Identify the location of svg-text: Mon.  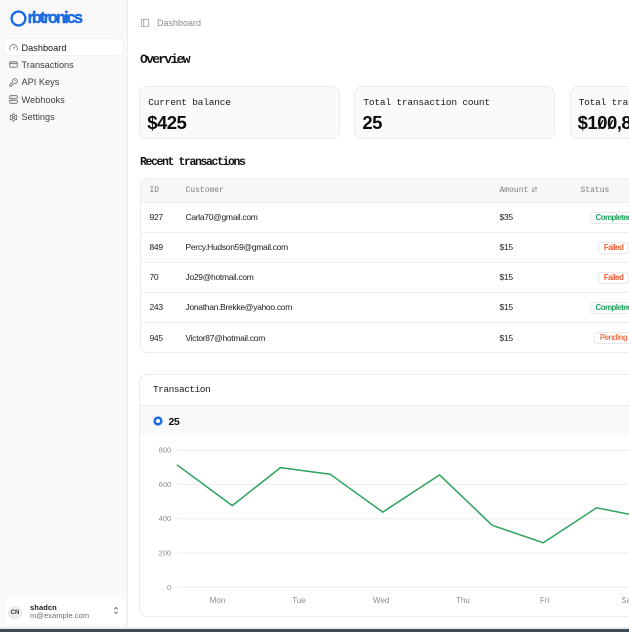
(218, 600).